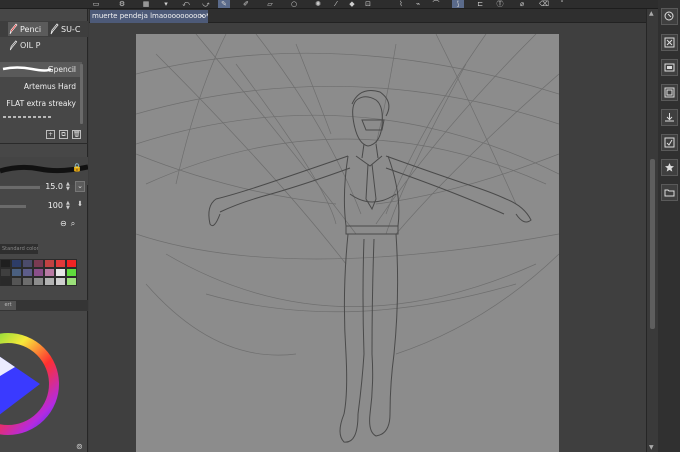  What do you see at coordinates (246, 4) in the screenshot?
I see `brush-mode-icon: ✐` at bounding box center [246, 4].